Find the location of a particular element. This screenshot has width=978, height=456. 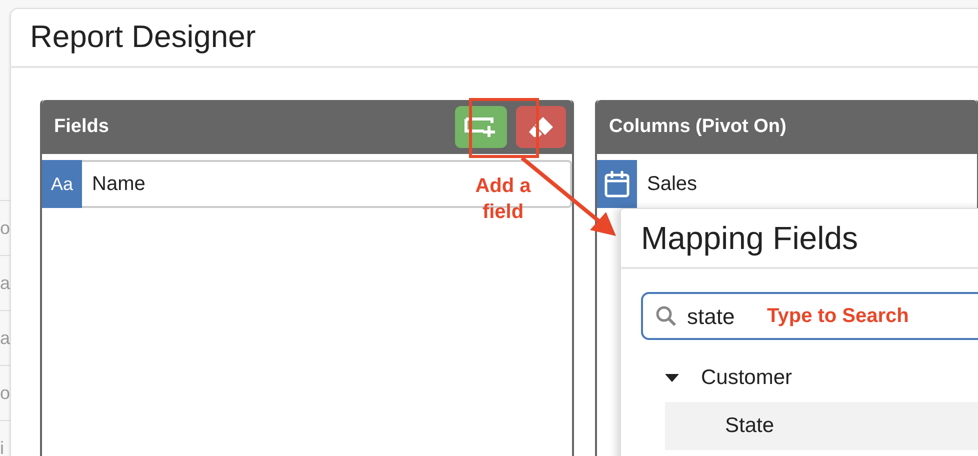

annotation-label: Add a field is located at coordinates (503, 199).